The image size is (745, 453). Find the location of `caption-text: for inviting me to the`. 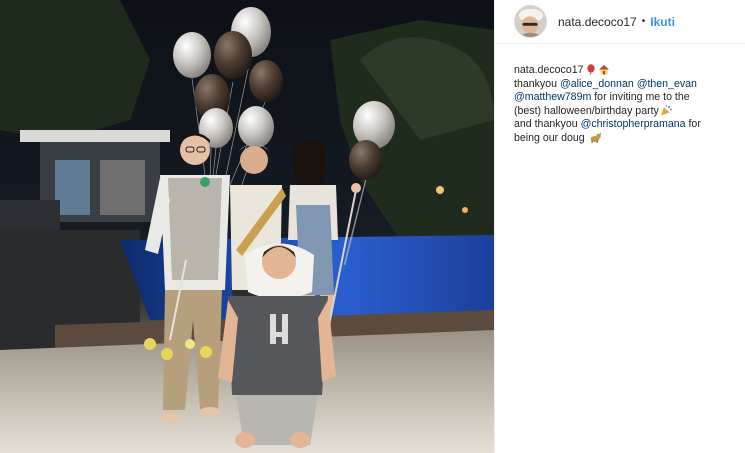

caption-text: for inviting me to the is located at coordinates (640, 97).